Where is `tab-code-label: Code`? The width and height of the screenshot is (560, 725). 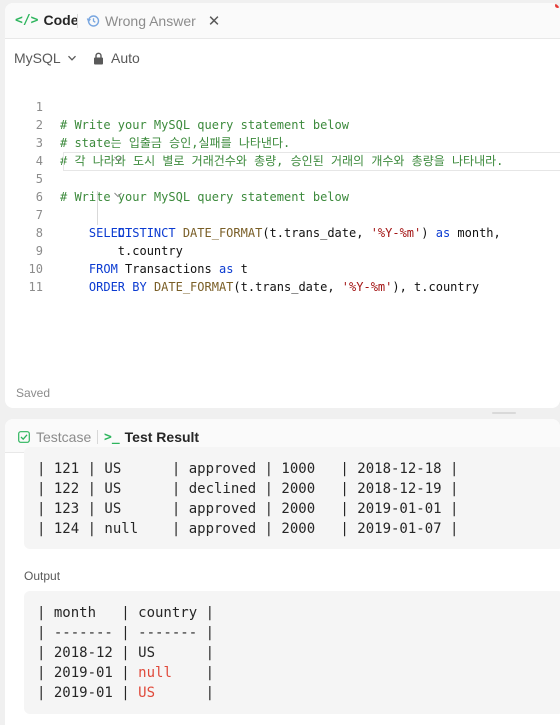
tab-code-label: Code is located at coordinates (61, 20).